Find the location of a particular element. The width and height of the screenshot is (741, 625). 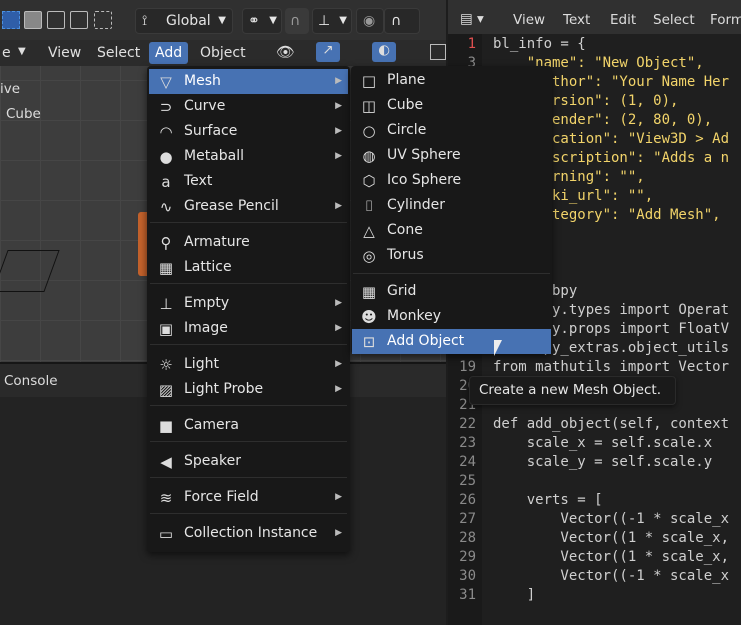

light-probe-icon: ▨ is located at coordinates (166, 390).